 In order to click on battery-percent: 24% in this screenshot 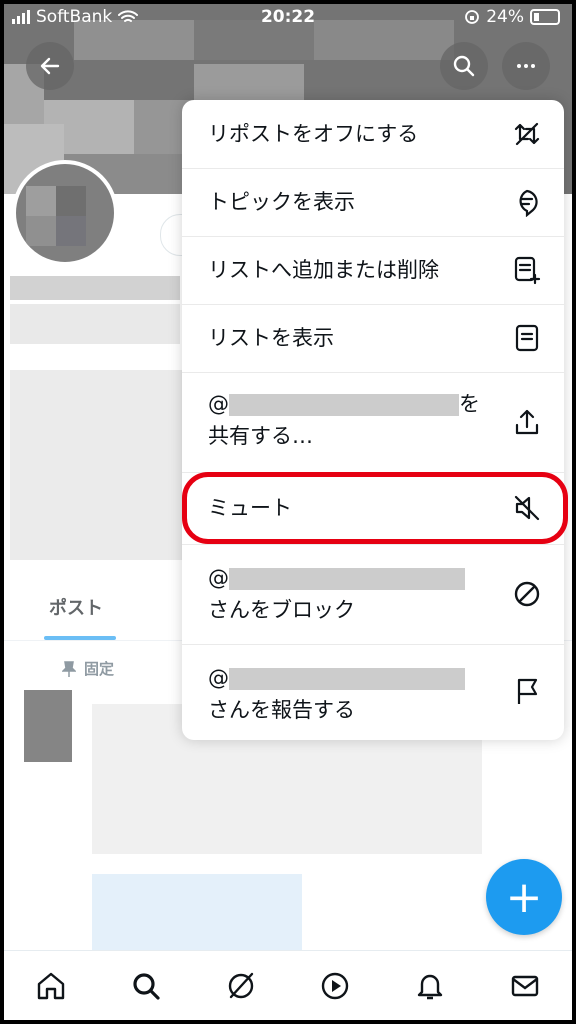, I will do `click(505, 17)`.